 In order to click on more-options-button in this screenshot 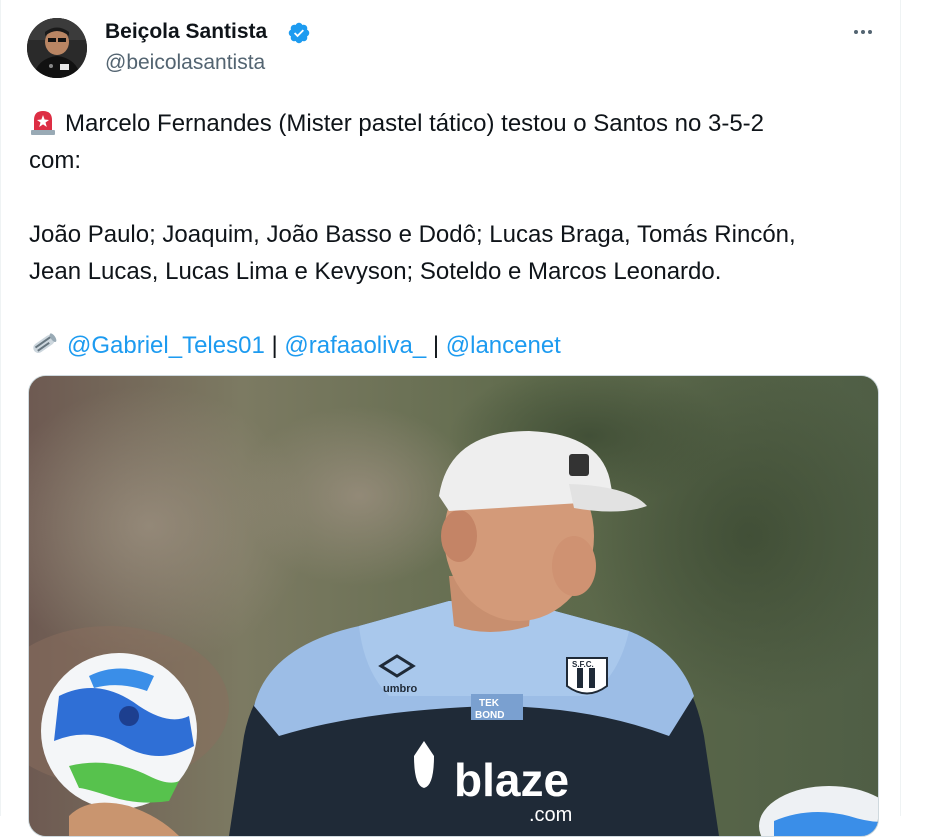, I will do `click(863, 32)`.